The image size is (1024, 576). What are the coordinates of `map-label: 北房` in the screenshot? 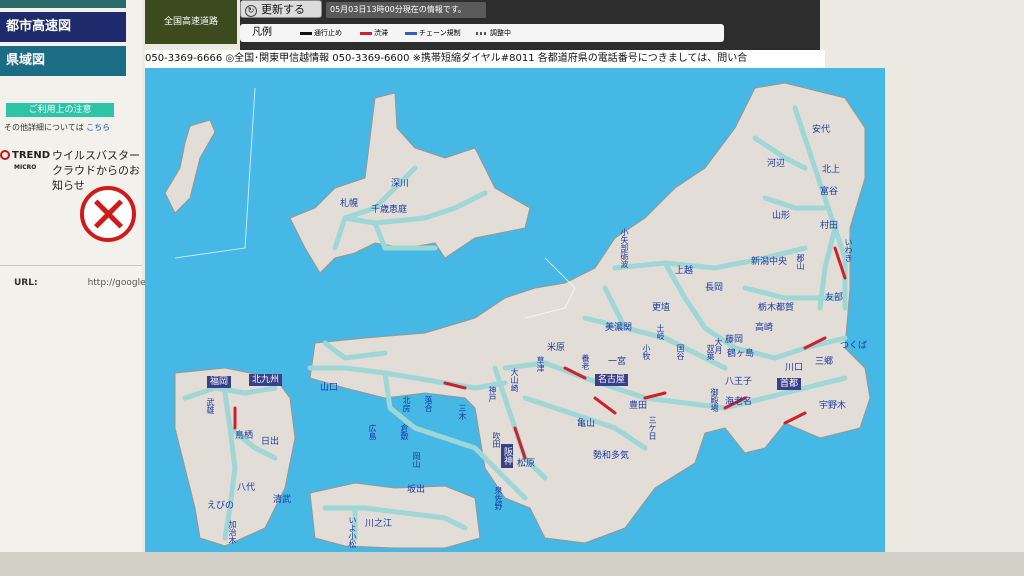 It's located at (406, 404).